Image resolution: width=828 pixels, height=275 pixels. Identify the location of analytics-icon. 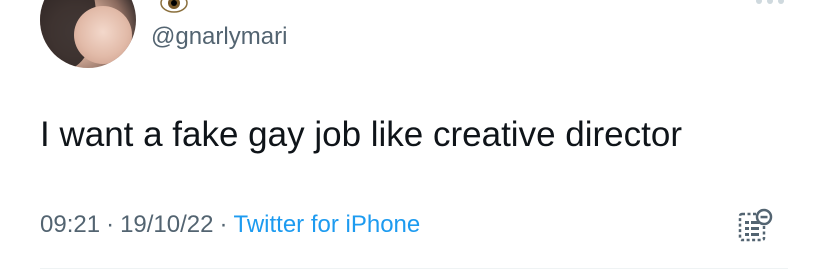
(755, 226).